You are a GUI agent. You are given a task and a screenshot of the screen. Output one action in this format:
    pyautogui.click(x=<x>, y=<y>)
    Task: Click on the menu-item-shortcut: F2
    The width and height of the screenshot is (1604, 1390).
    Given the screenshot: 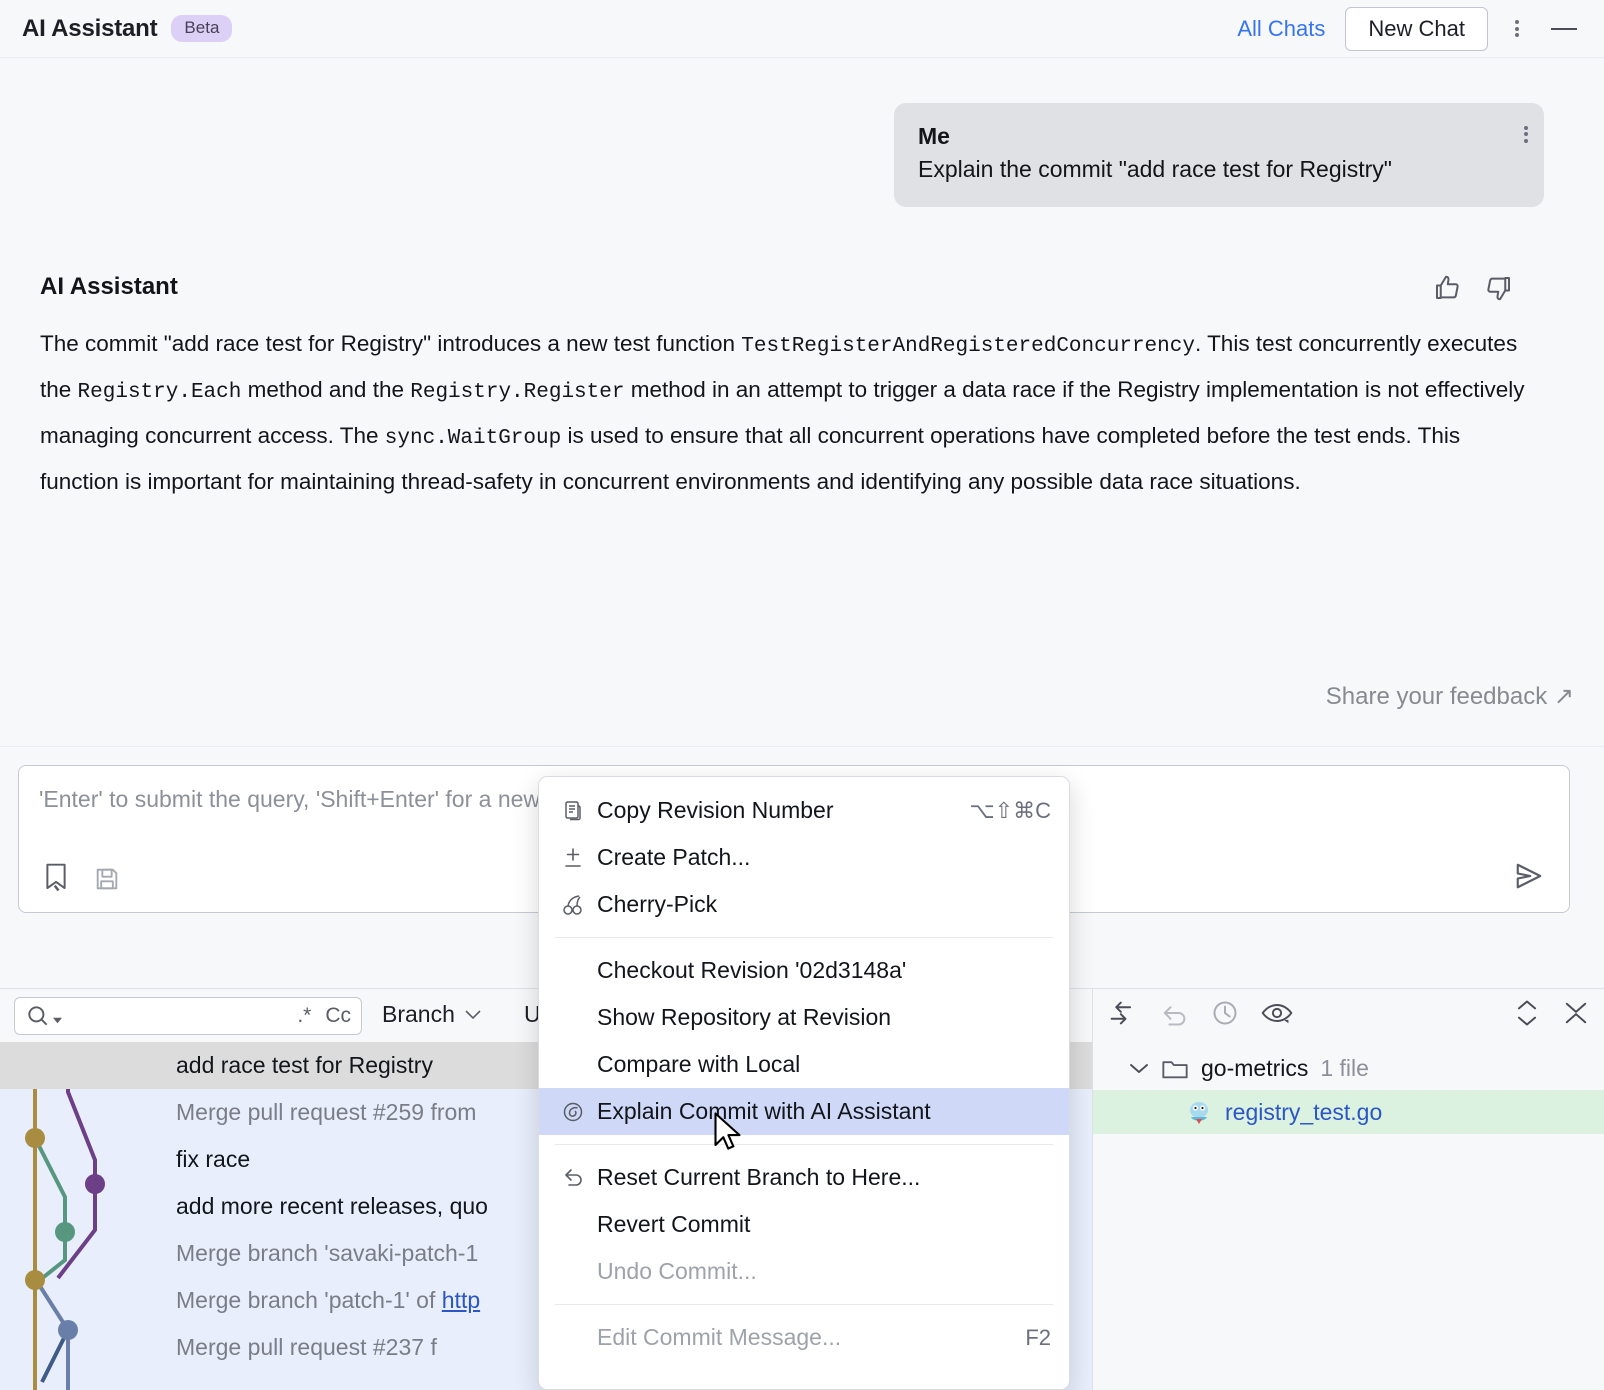 What is the action you would take?
    pyautogui.click(x=1038, y=1337)
    